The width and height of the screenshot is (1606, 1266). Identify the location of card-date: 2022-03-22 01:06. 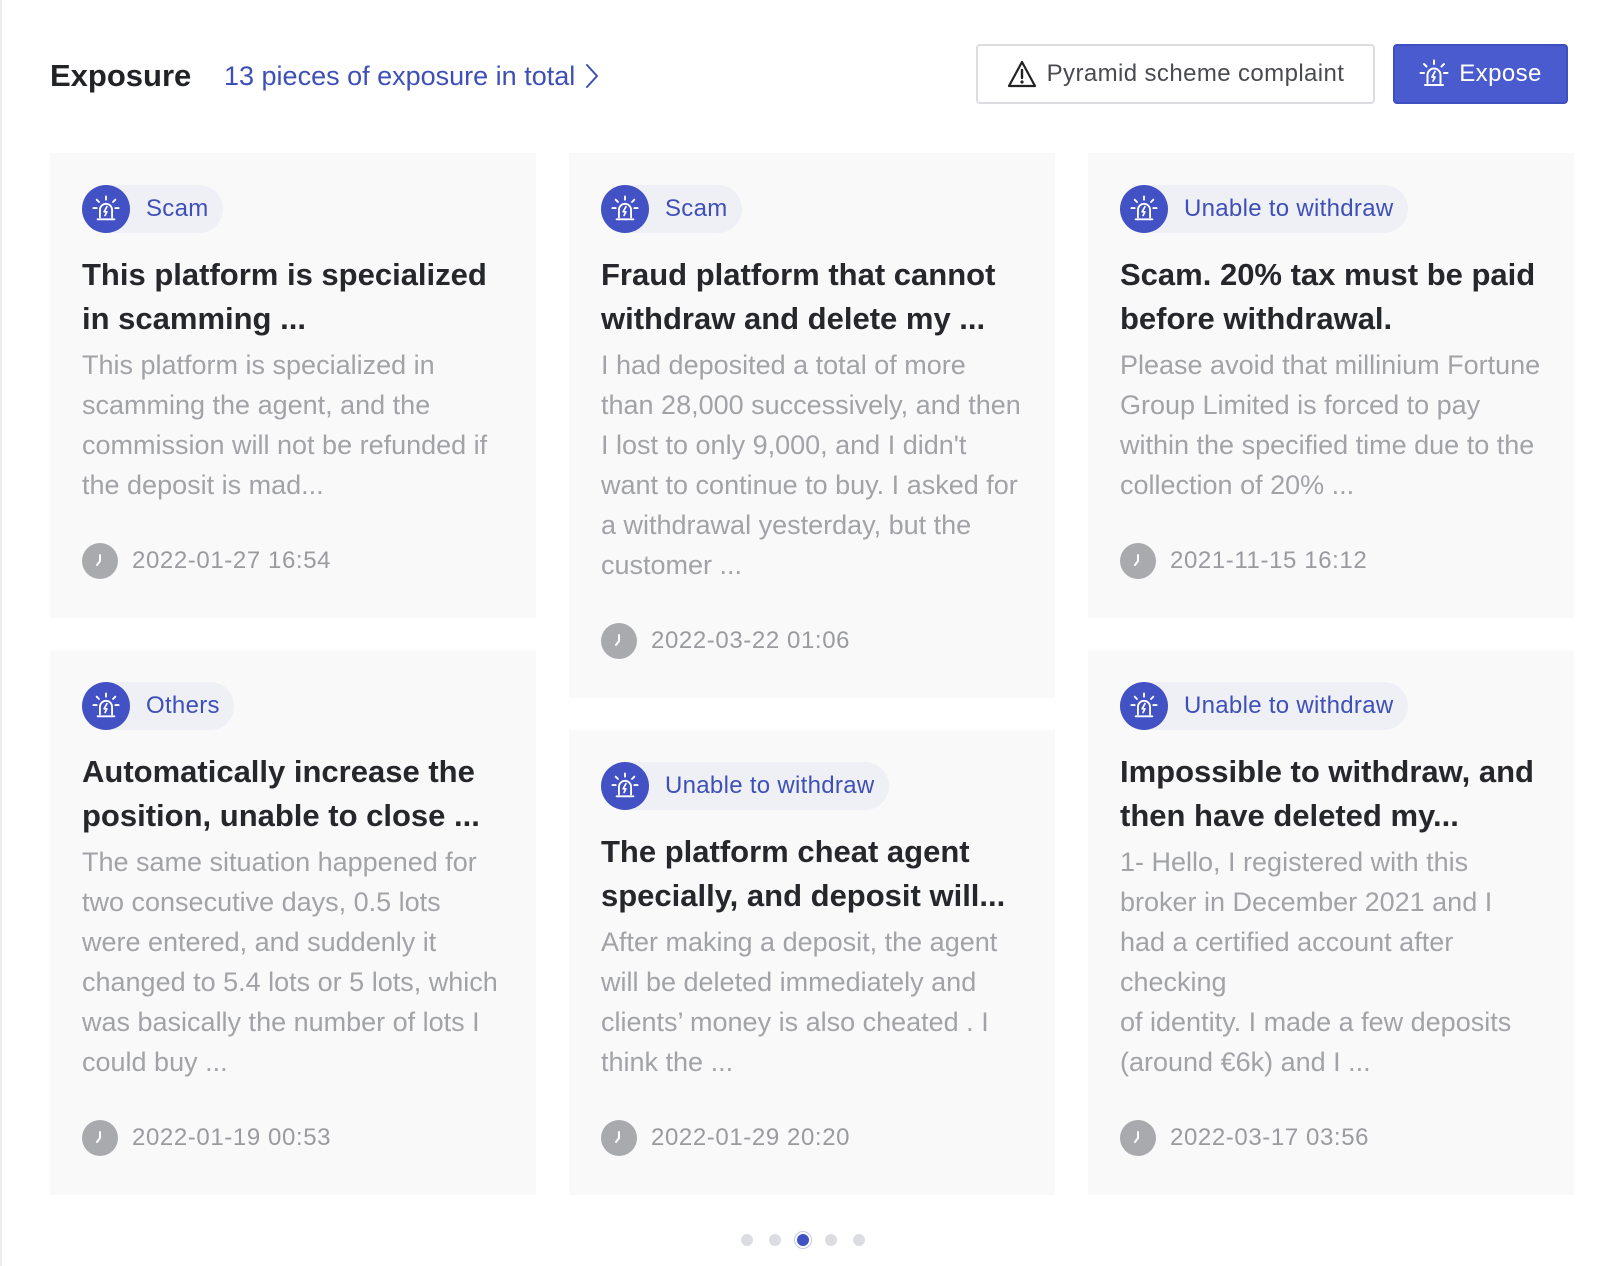
(751, 640).